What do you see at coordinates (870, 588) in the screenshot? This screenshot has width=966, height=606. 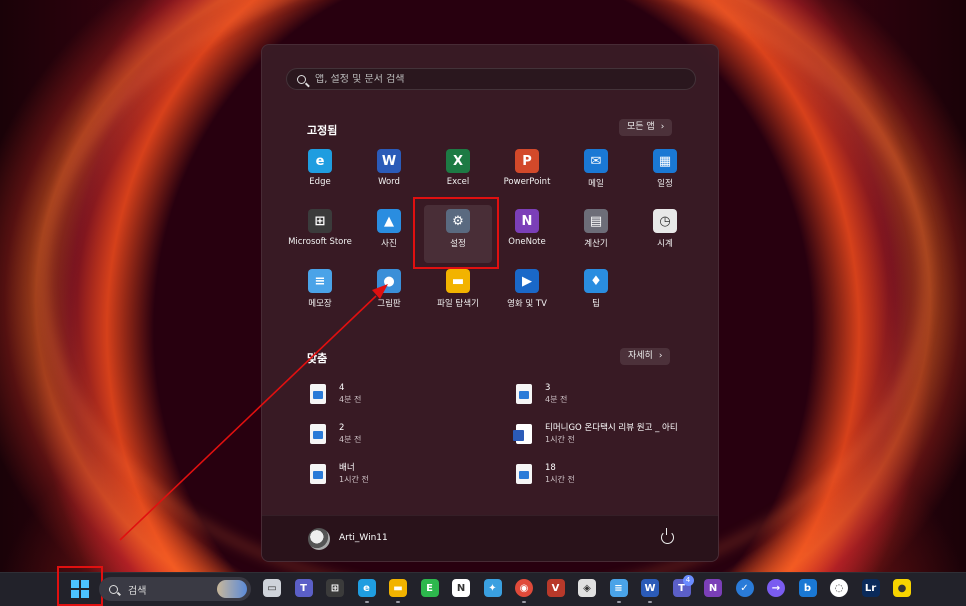 I see `lightroom-icon: Lr` at bounding box center [870, 588].